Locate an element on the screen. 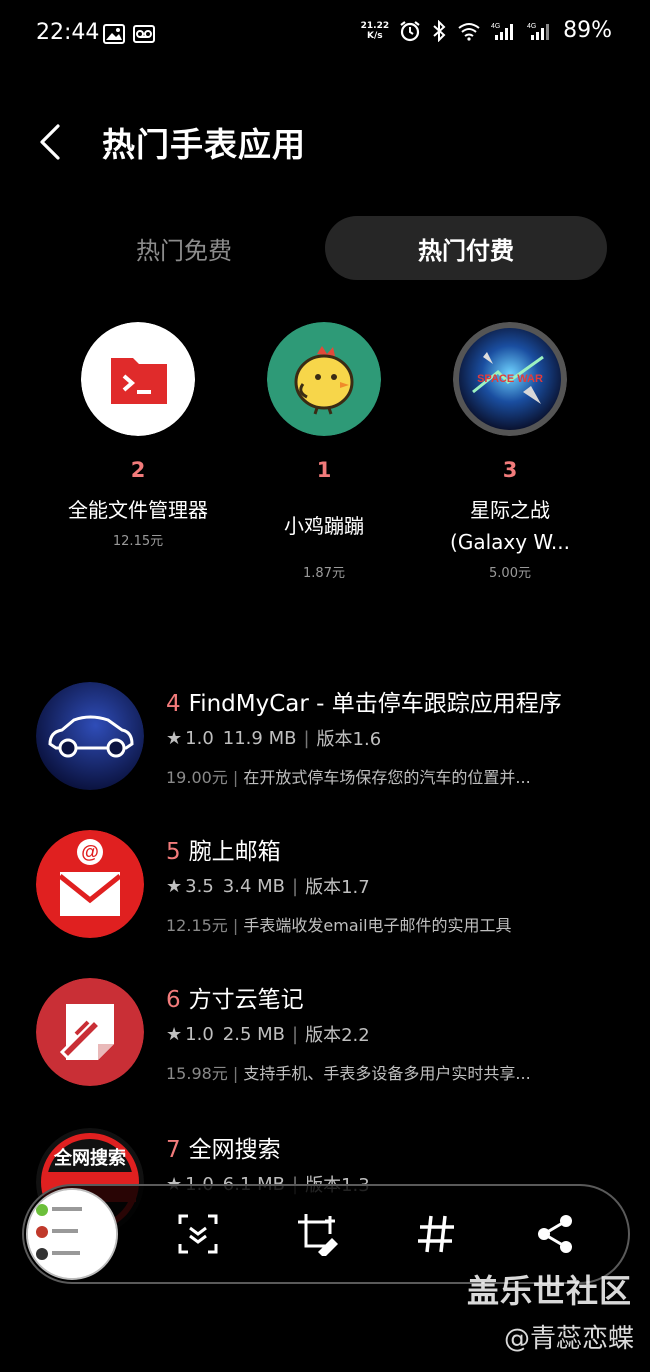 The image size is (650, 1372). app-desc-text: 手表端收发email电子邮件的实用工具 is located at coordinates (377, 925).